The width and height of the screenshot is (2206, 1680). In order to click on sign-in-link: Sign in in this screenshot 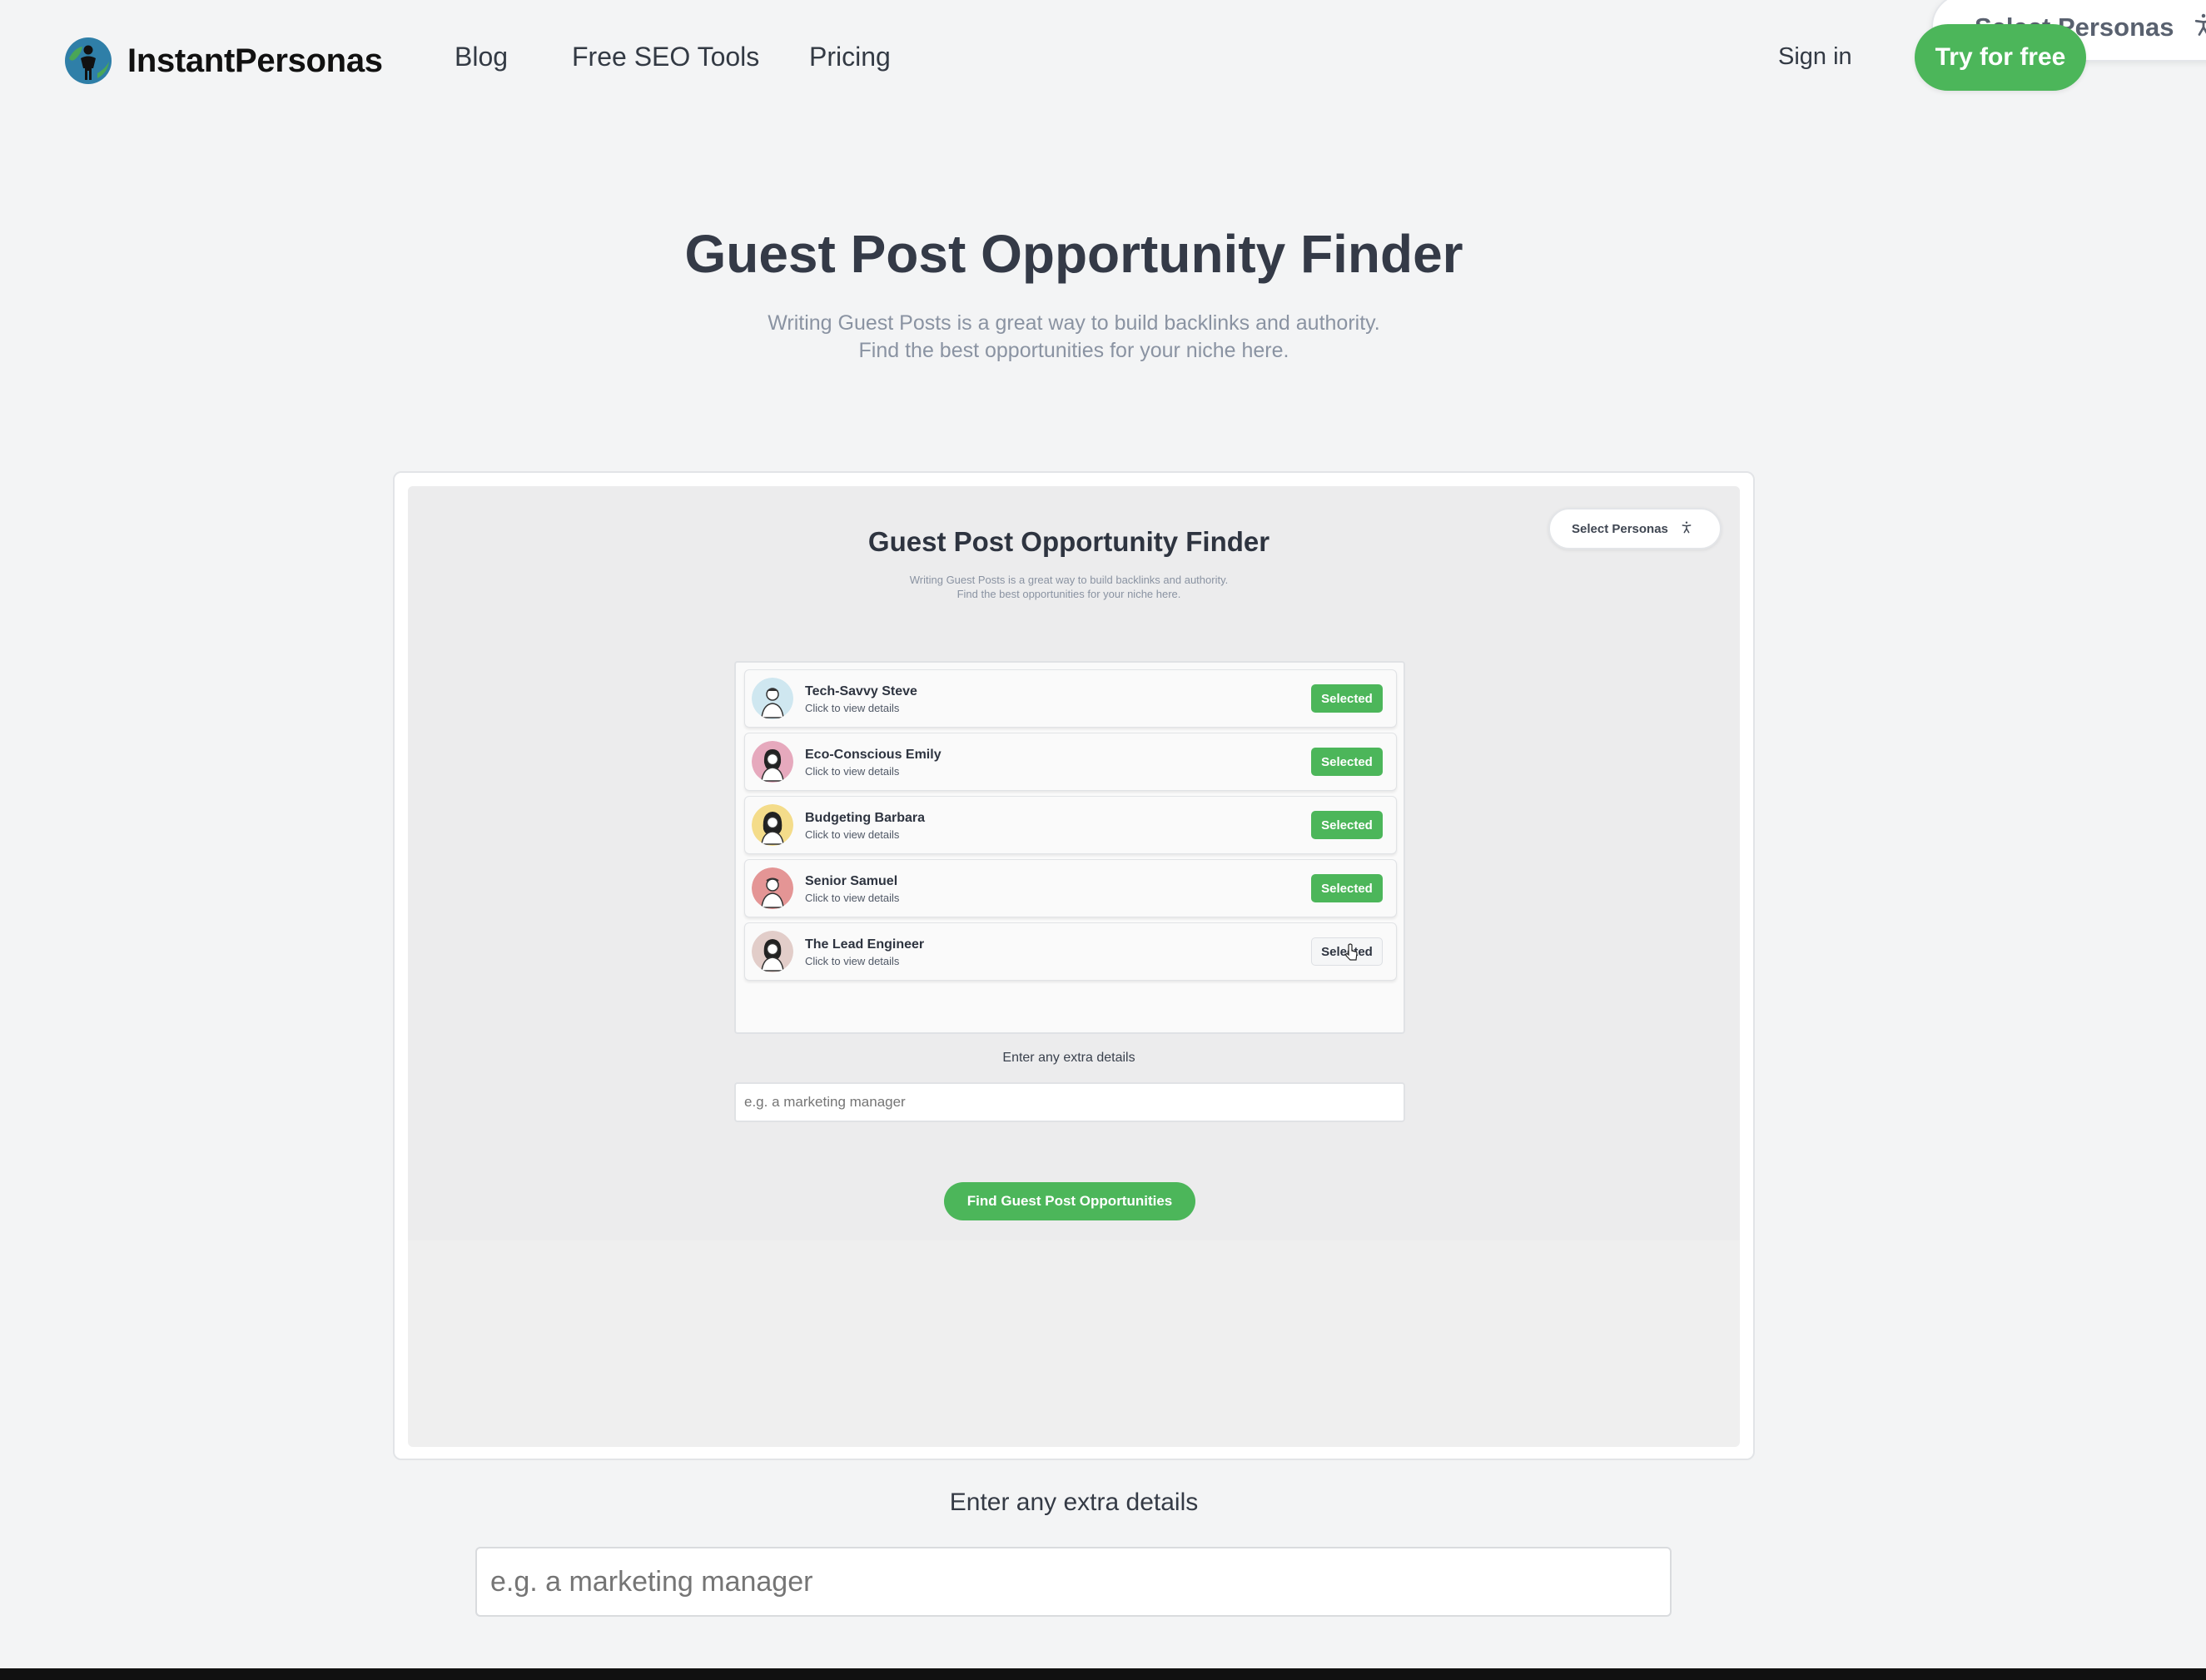, I will do `click(1815, 57)`.